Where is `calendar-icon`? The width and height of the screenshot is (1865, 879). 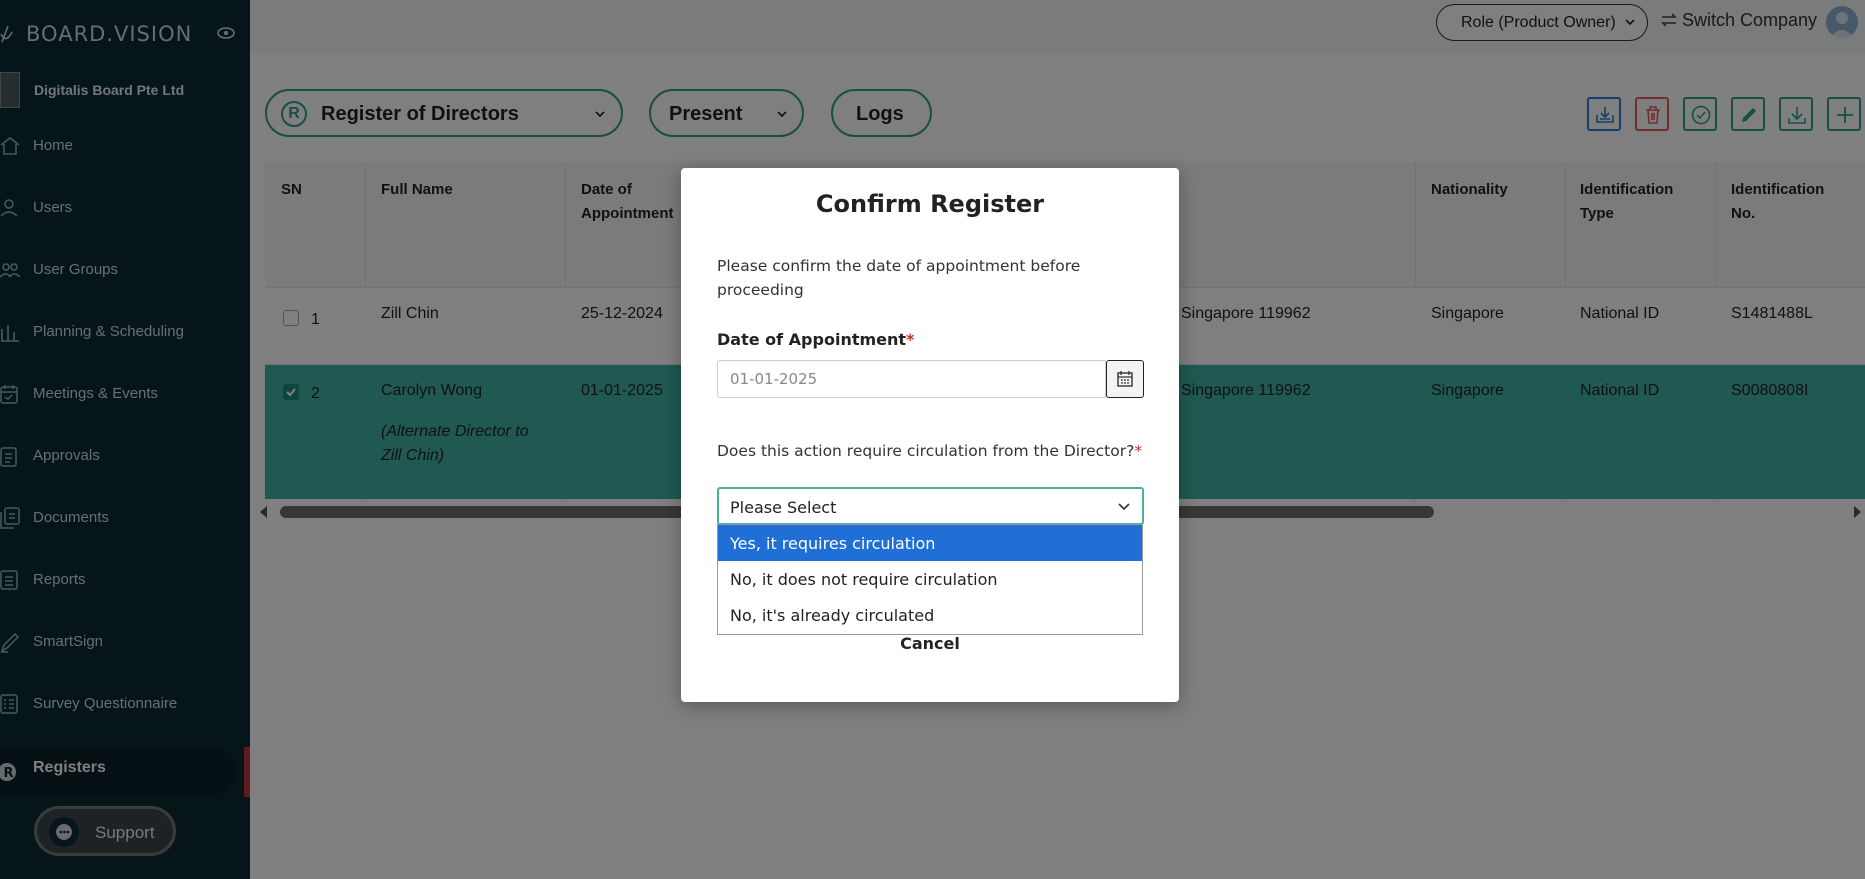
calendar-icon is located at coordinates (1125, 379).